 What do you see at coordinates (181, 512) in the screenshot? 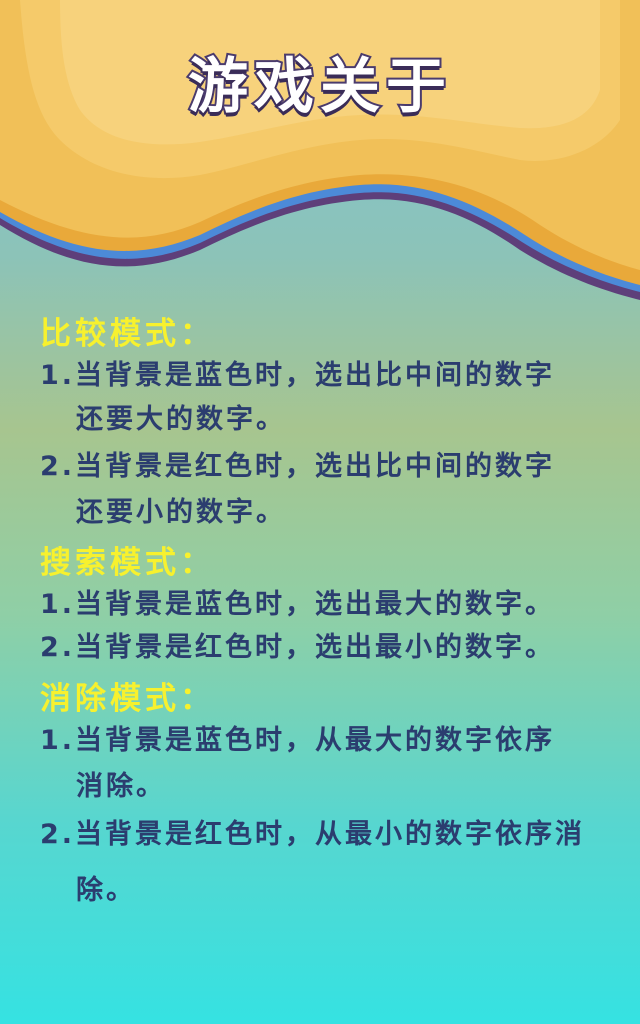
I see `rule-line: 还要小的数字。` at bounding box center [181, 512].